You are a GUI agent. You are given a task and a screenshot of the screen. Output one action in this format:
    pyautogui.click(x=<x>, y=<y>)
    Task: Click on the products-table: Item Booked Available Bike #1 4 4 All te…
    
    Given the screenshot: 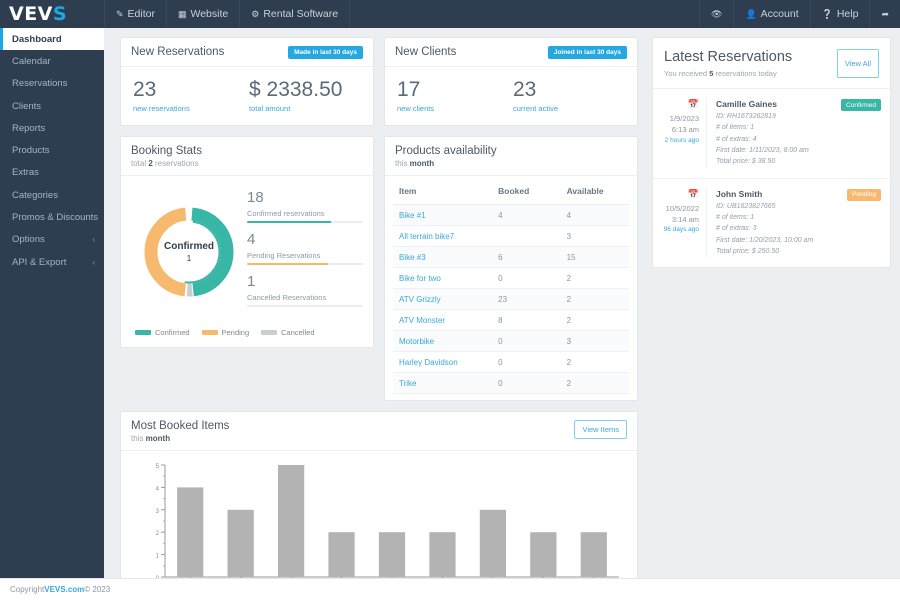 What is the action you would take?
    pyautogui.click(x=511, y=287)
    